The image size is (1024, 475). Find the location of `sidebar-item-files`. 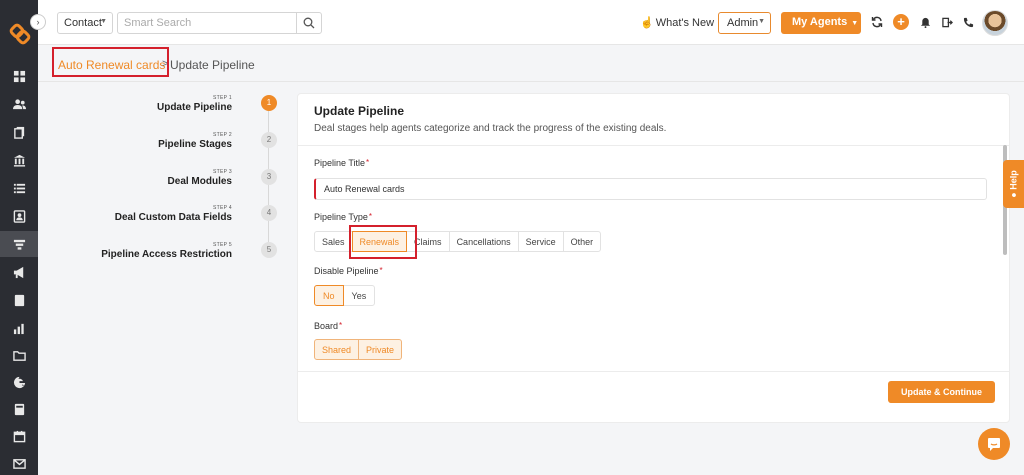

sidebar-item-files is located at coordinates (19, 355).